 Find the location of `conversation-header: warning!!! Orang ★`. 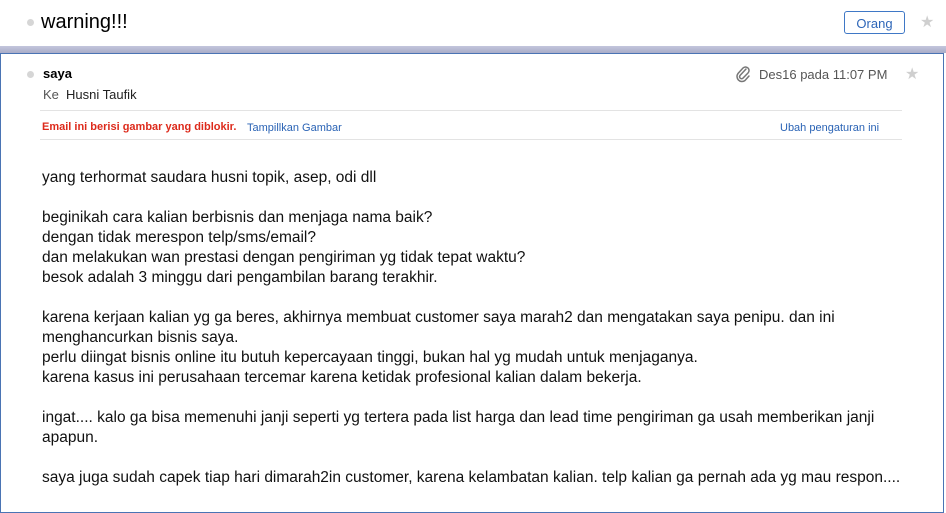

conversation-header: warning!!! Orang ★ is located at coordinates (473, 23).